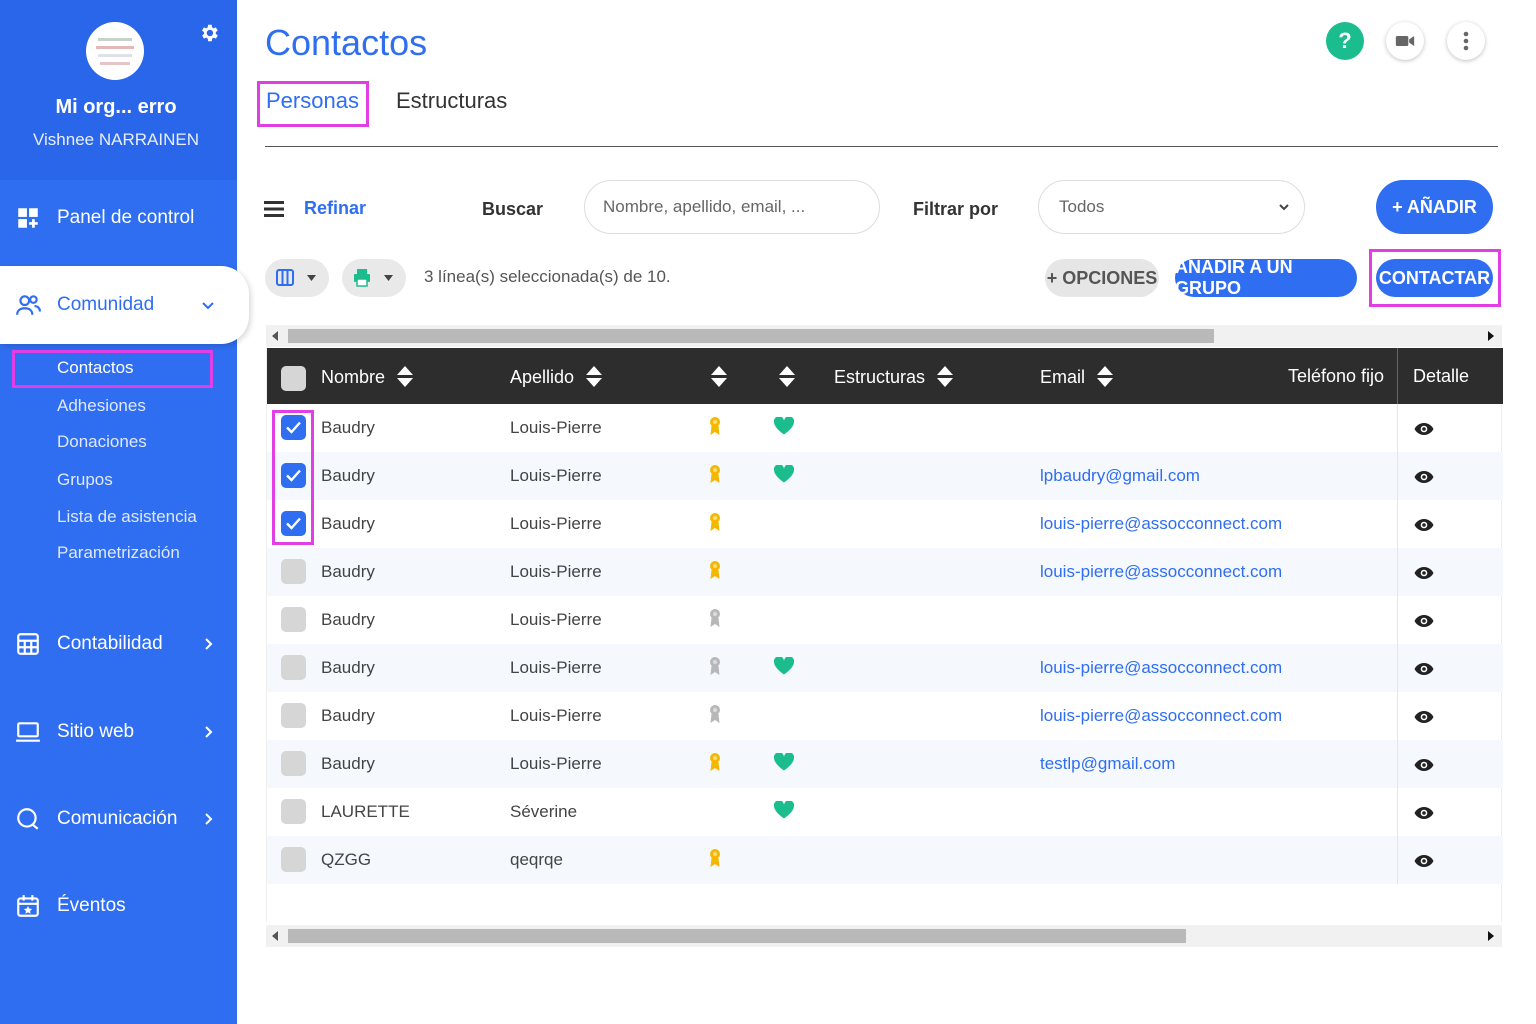  I want to click on nav-comunicacion: Comunicación, so click(118, 819).